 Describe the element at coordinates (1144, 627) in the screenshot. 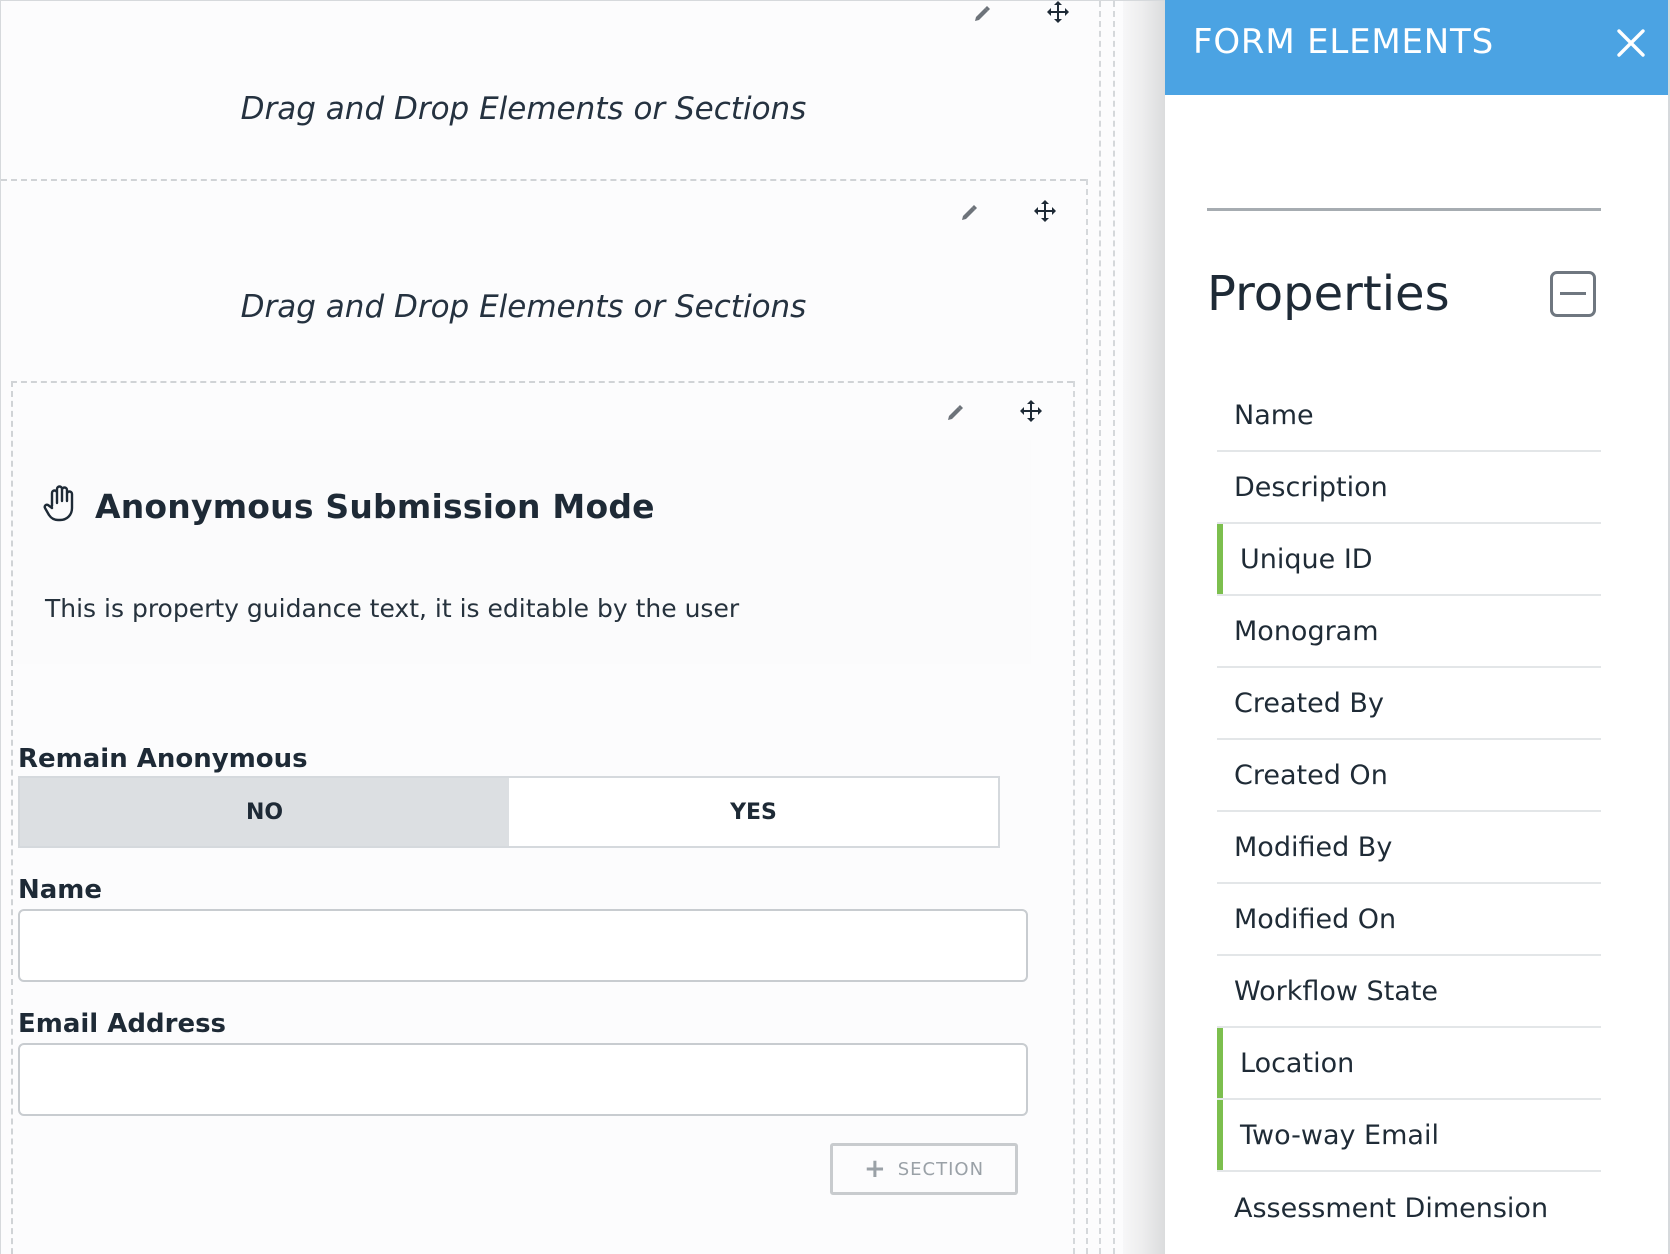

I see `panel-shadow` at that location.